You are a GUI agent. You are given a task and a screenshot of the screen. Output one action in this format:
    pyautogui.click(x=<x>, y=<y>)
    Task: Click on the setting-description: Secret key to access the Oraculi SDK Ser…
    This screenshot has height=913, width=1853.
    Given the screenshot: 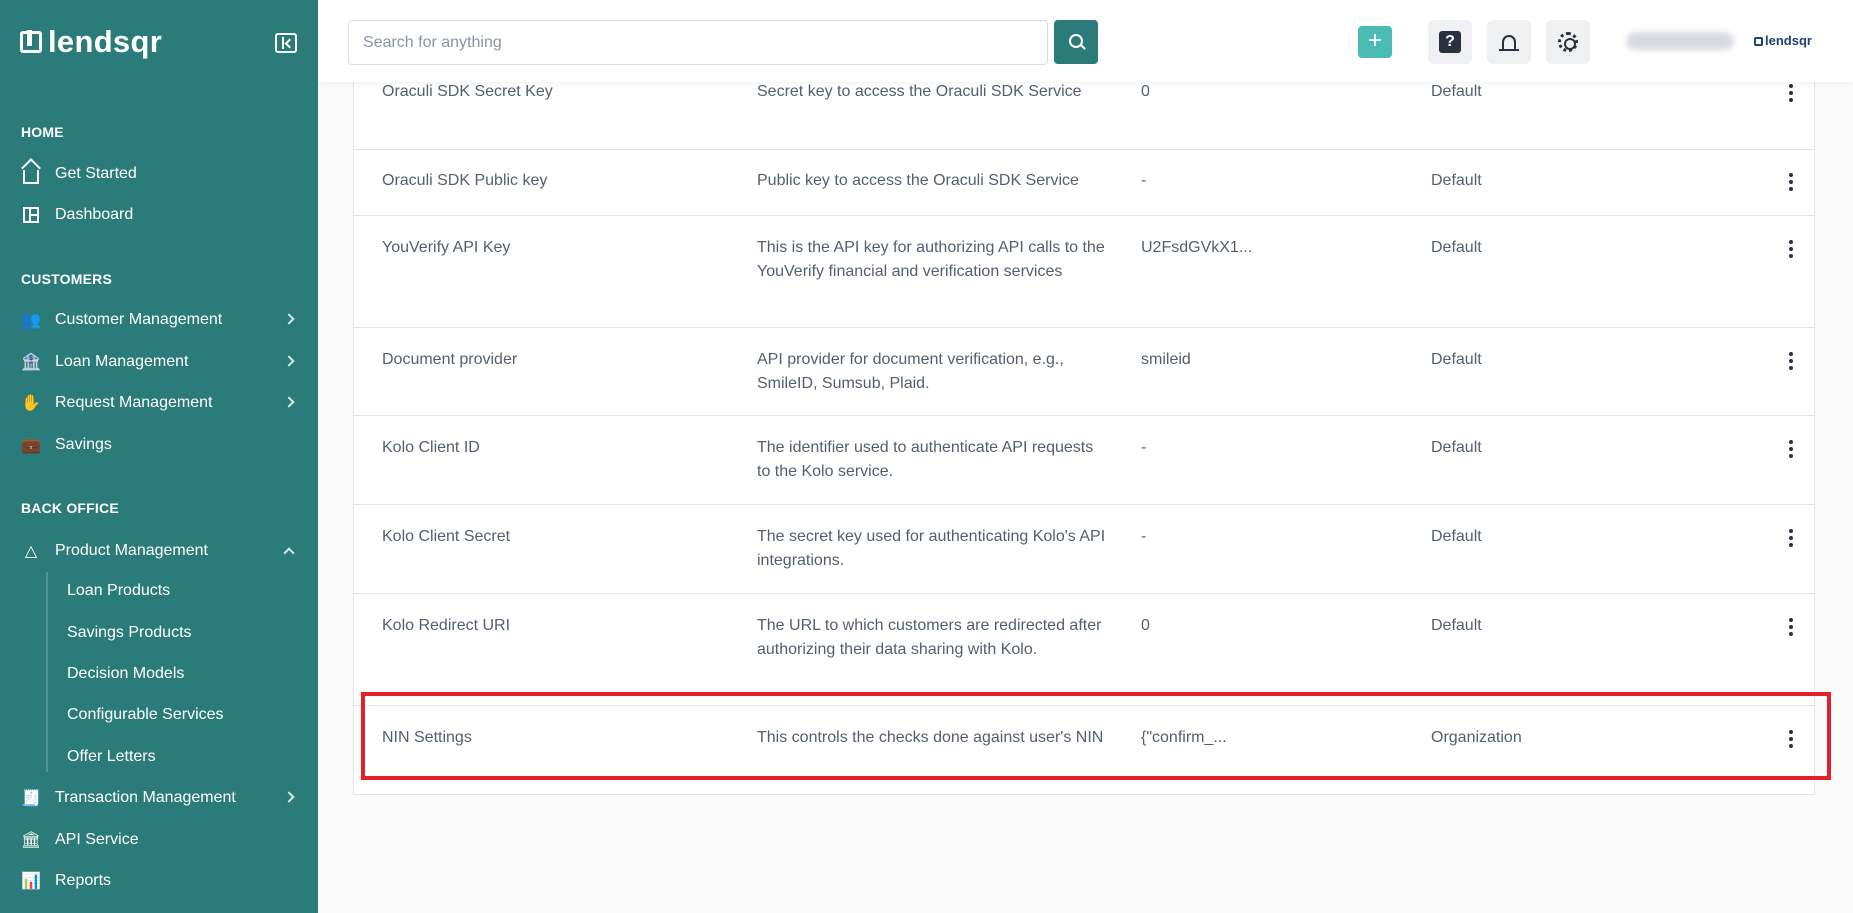 What is the action you would take?
    pyautogui.click(x=919, y=91)
    